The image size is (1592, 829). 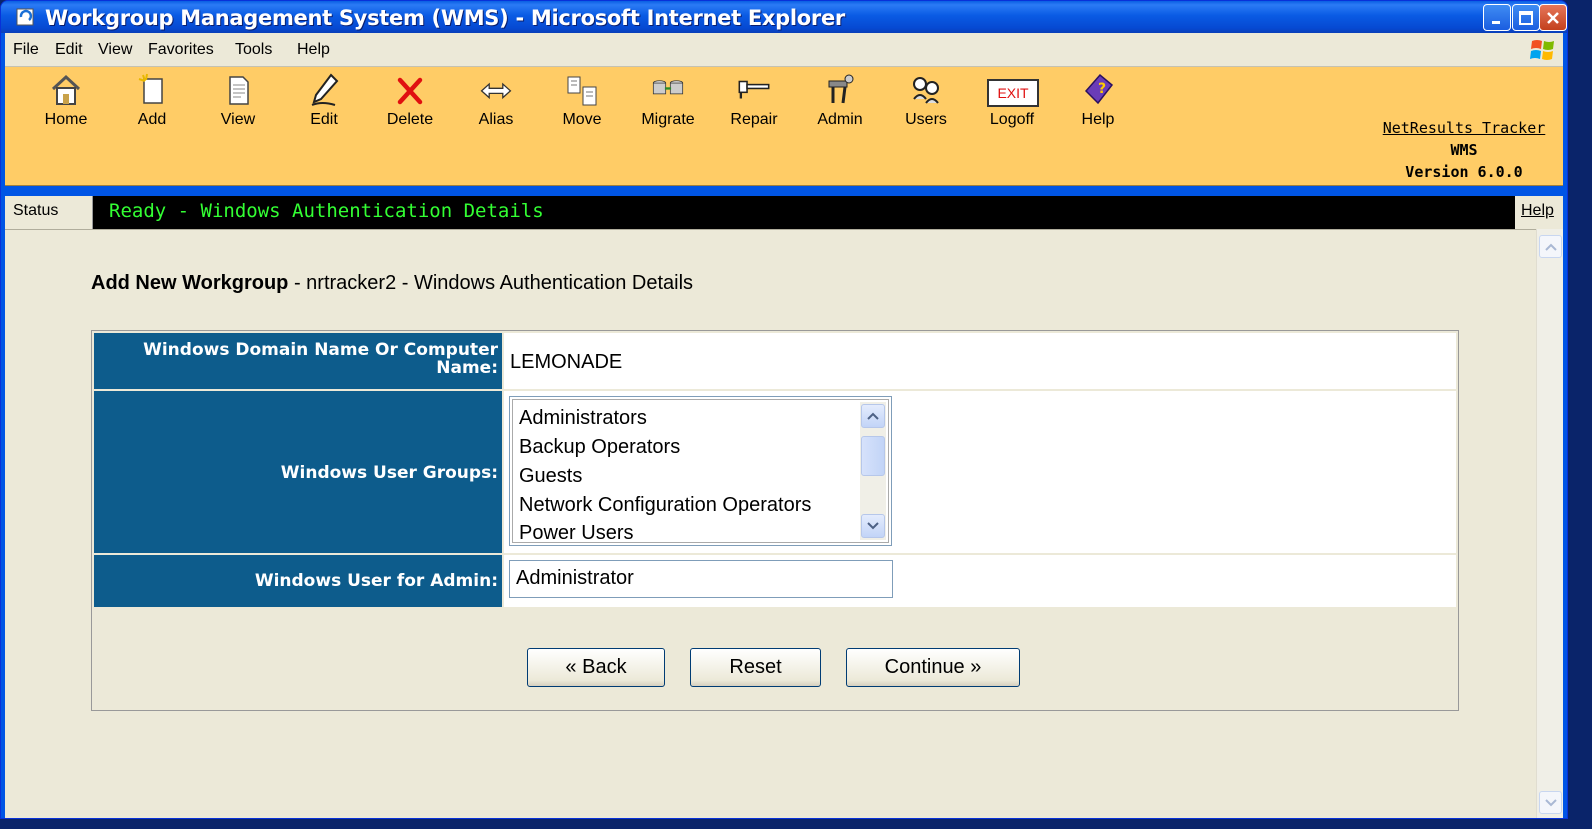 I want to click on view-button: View, so click(x=238, y=126).